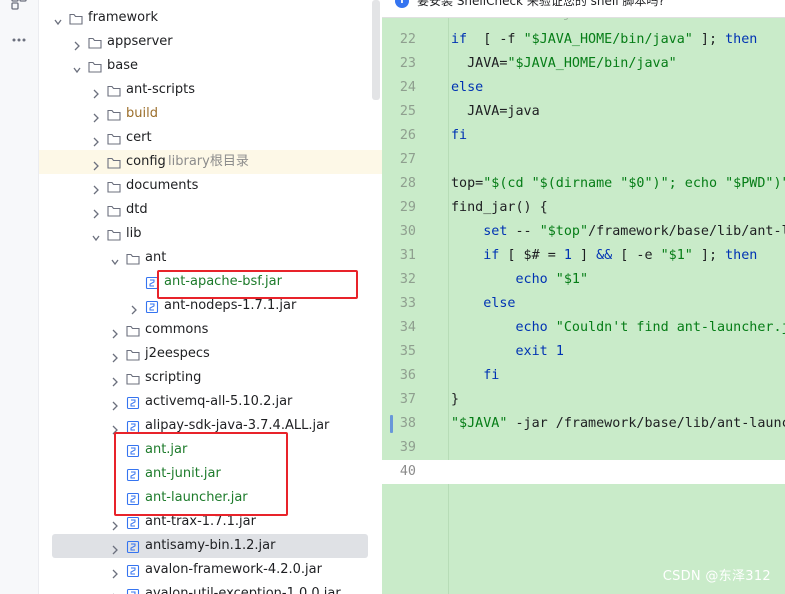 Image resolution: width=785 pixels, height=594 pixels. What do you see at coordinates (618, 327) in the screenshot?
I see `code-text: echo "Couldn't find ant-launcher.j` at bounding box center [618, 327].